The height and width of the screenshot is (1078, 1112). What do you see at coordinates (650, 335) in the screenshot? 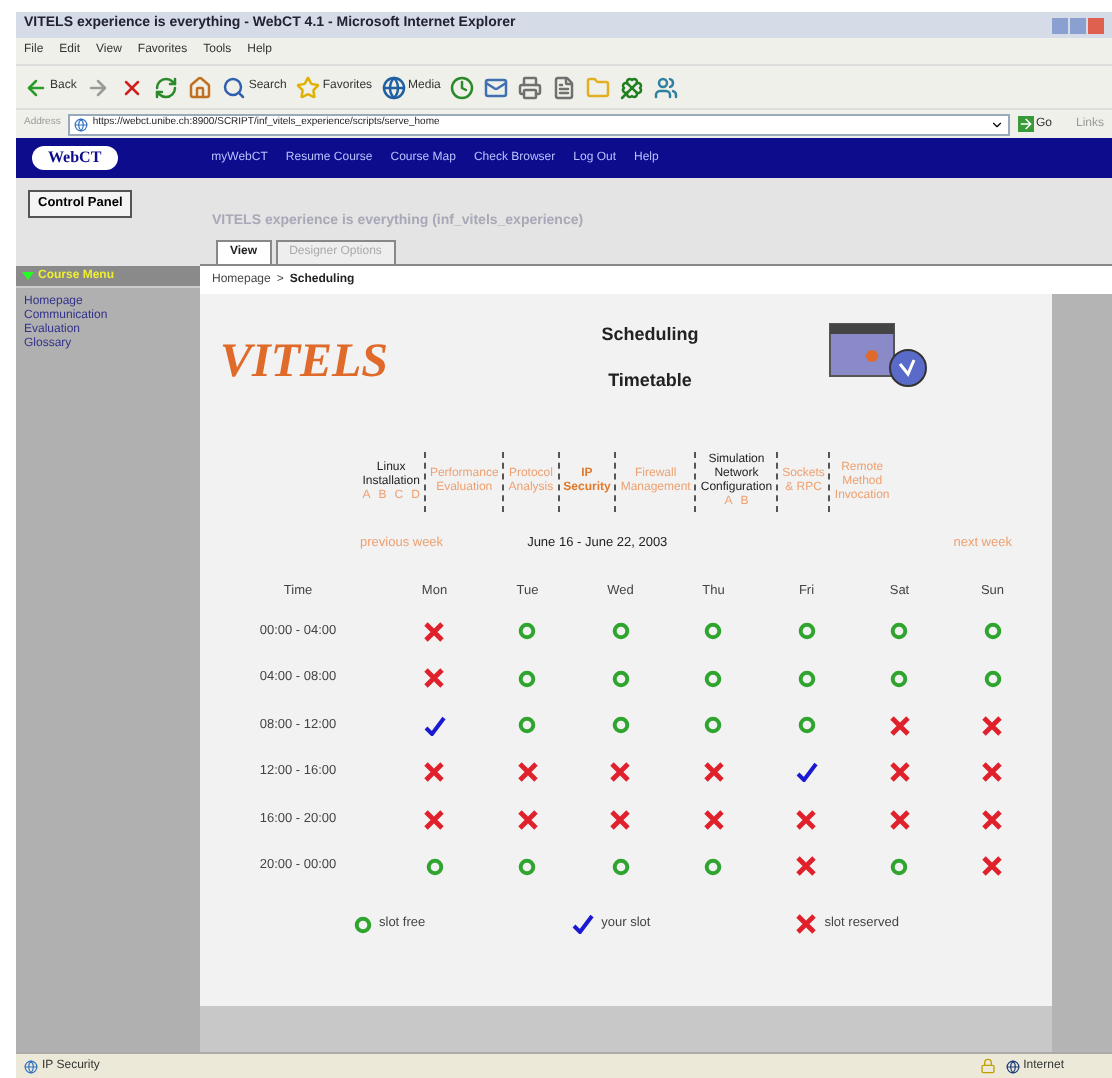
I see `page-heading: Scheduling` at bounding box center [650, 335].